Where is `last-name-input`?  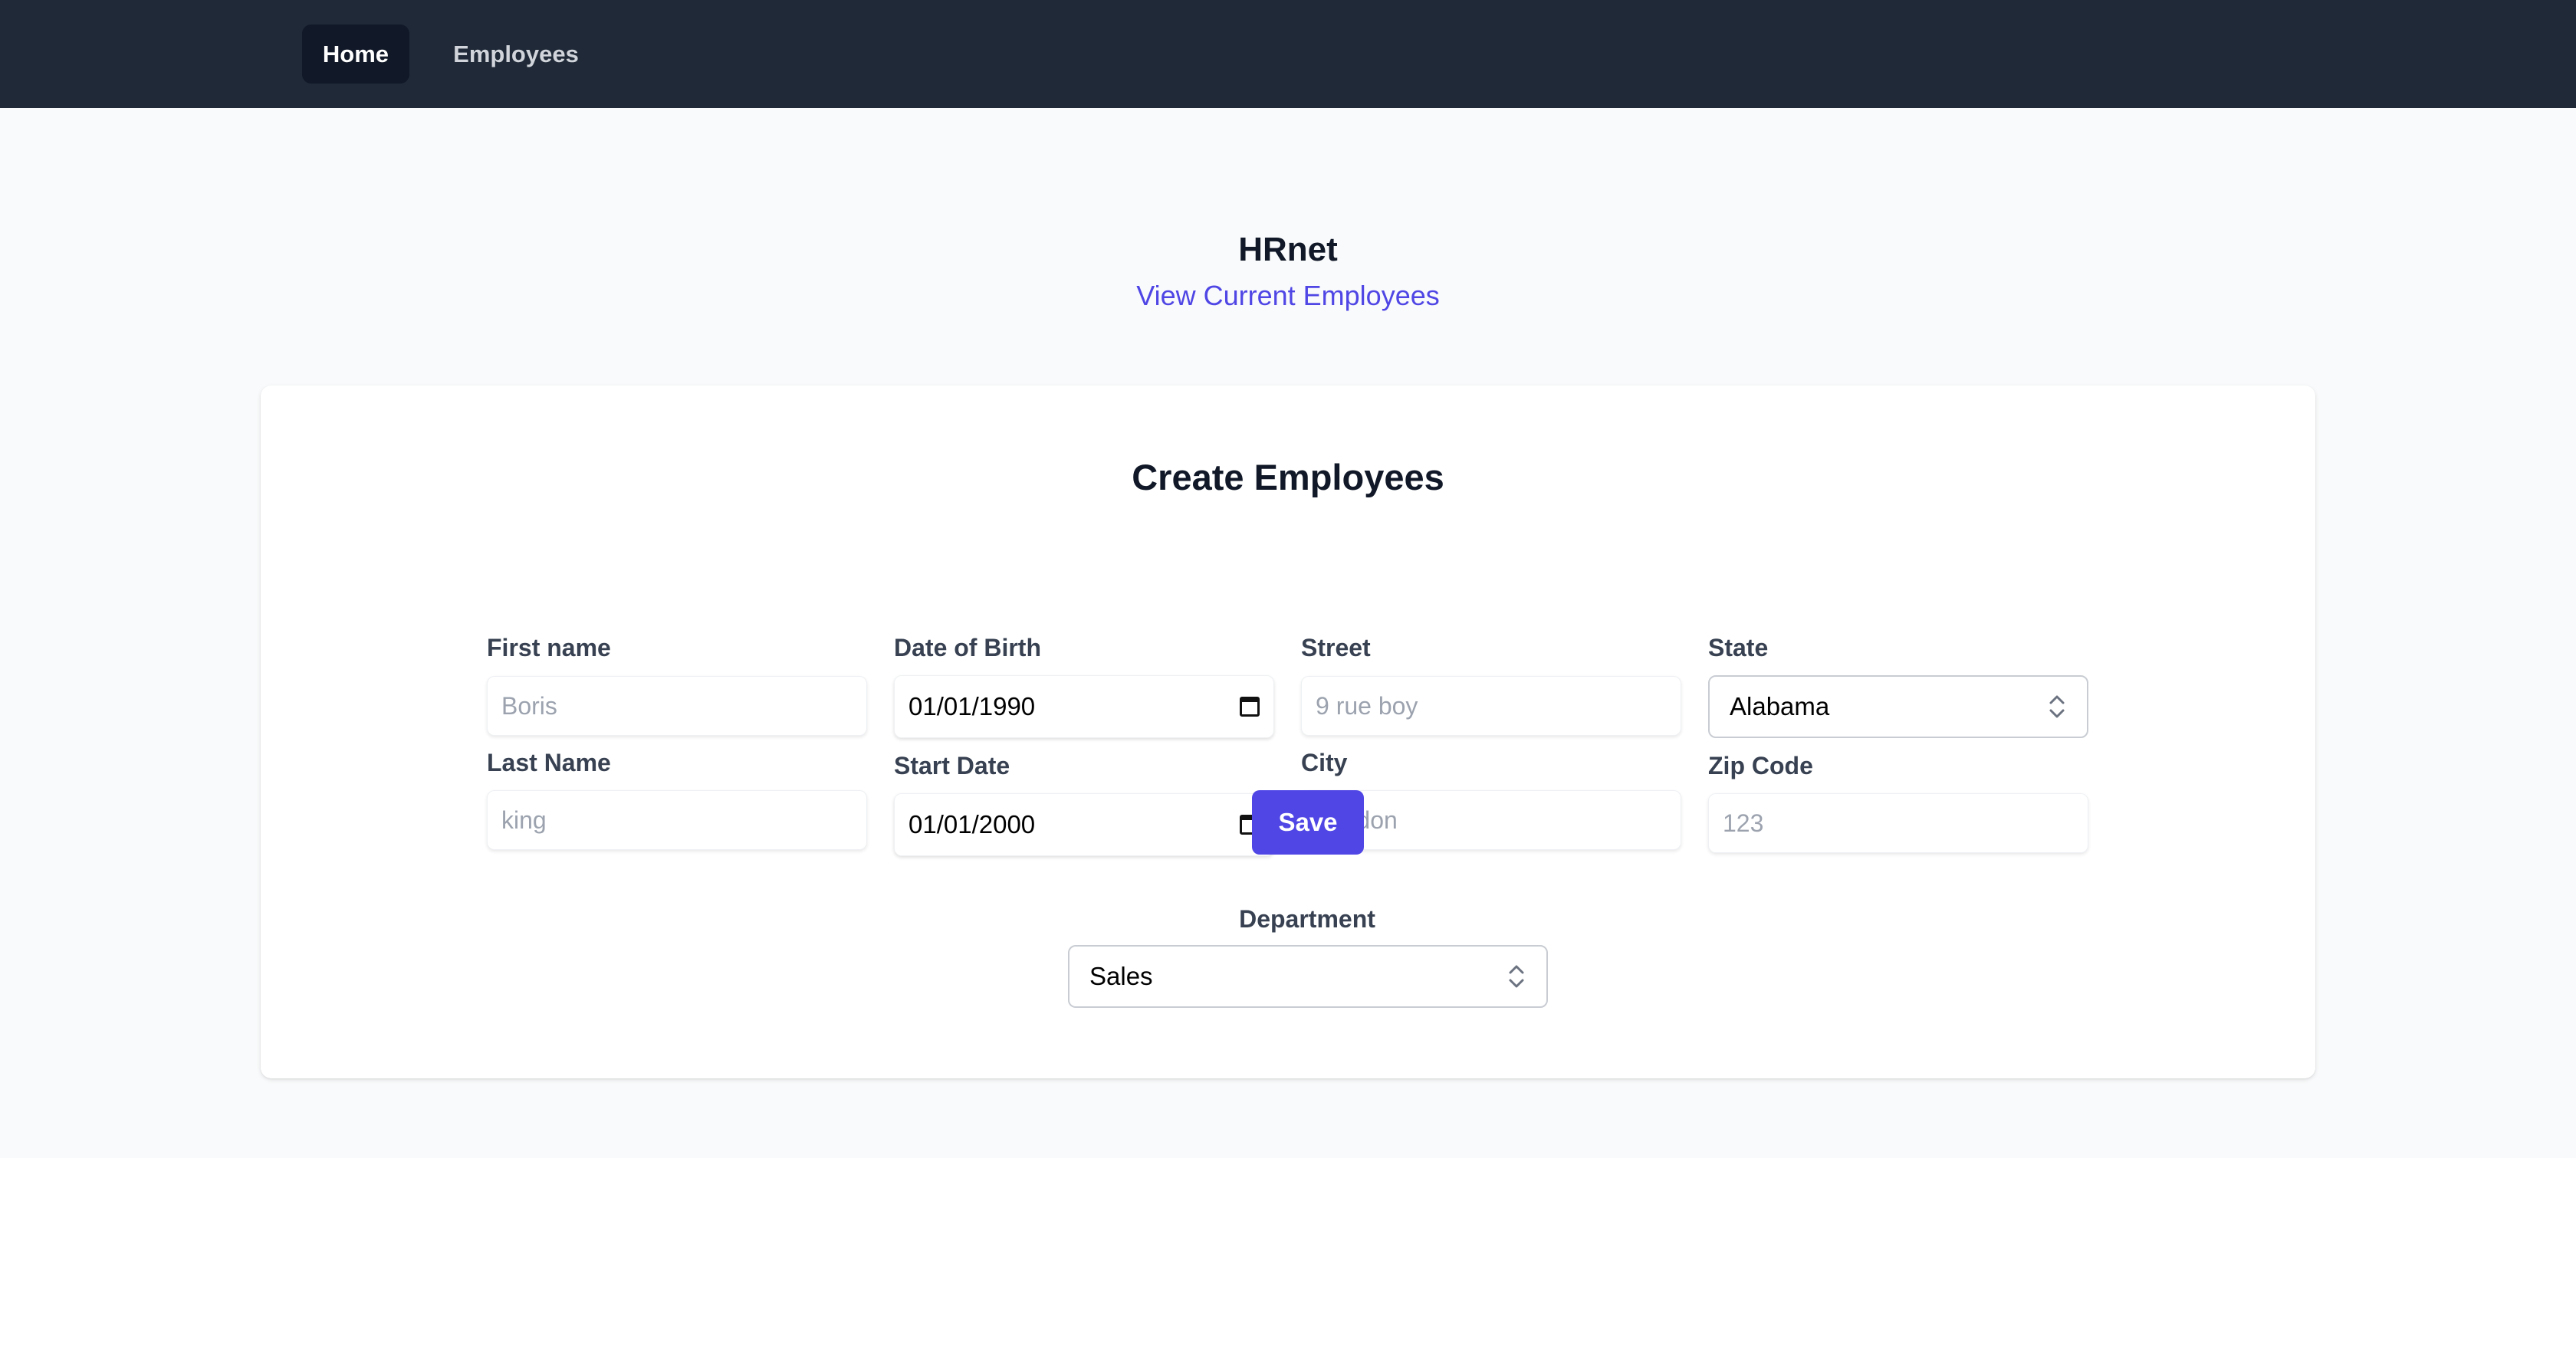 last-name-input is located at coordinates (677, 820).